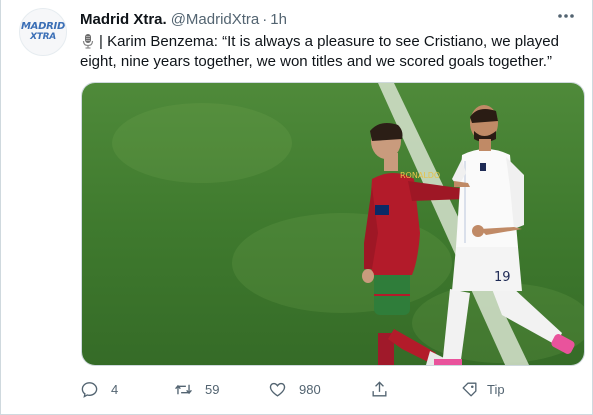 The width and height of the screenshot is (593, 415). Describe the element at coordinates (215, 19) in the screenshot. I see `author-handle: @MadridXtra` at that location.